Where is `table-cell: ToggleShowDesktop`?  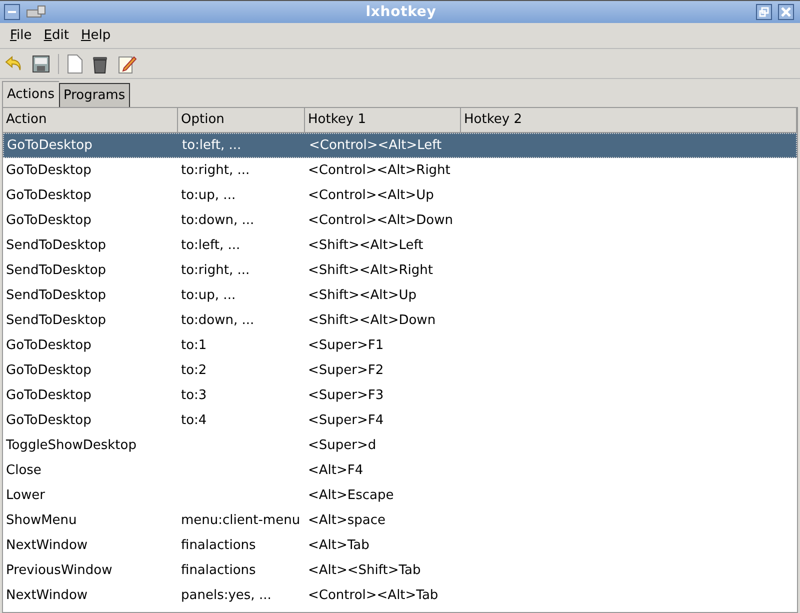
table-cell: ToggleShowDesktop is located at coordinates (71, 445).